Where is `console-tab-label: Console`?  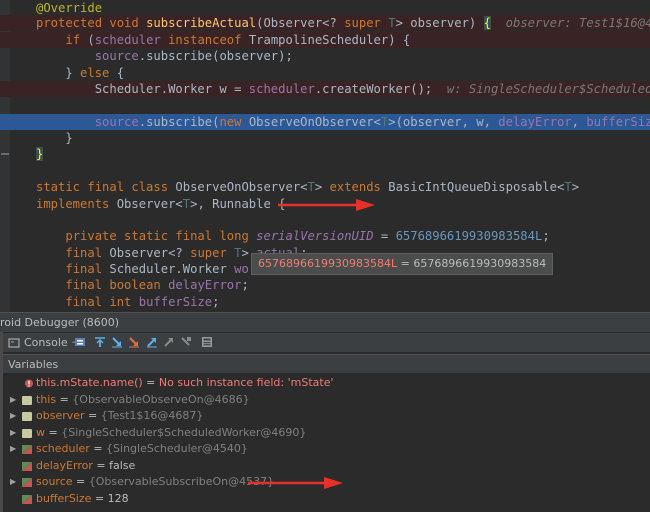 console-tab-label: Console is located at coordinates (46, 342).